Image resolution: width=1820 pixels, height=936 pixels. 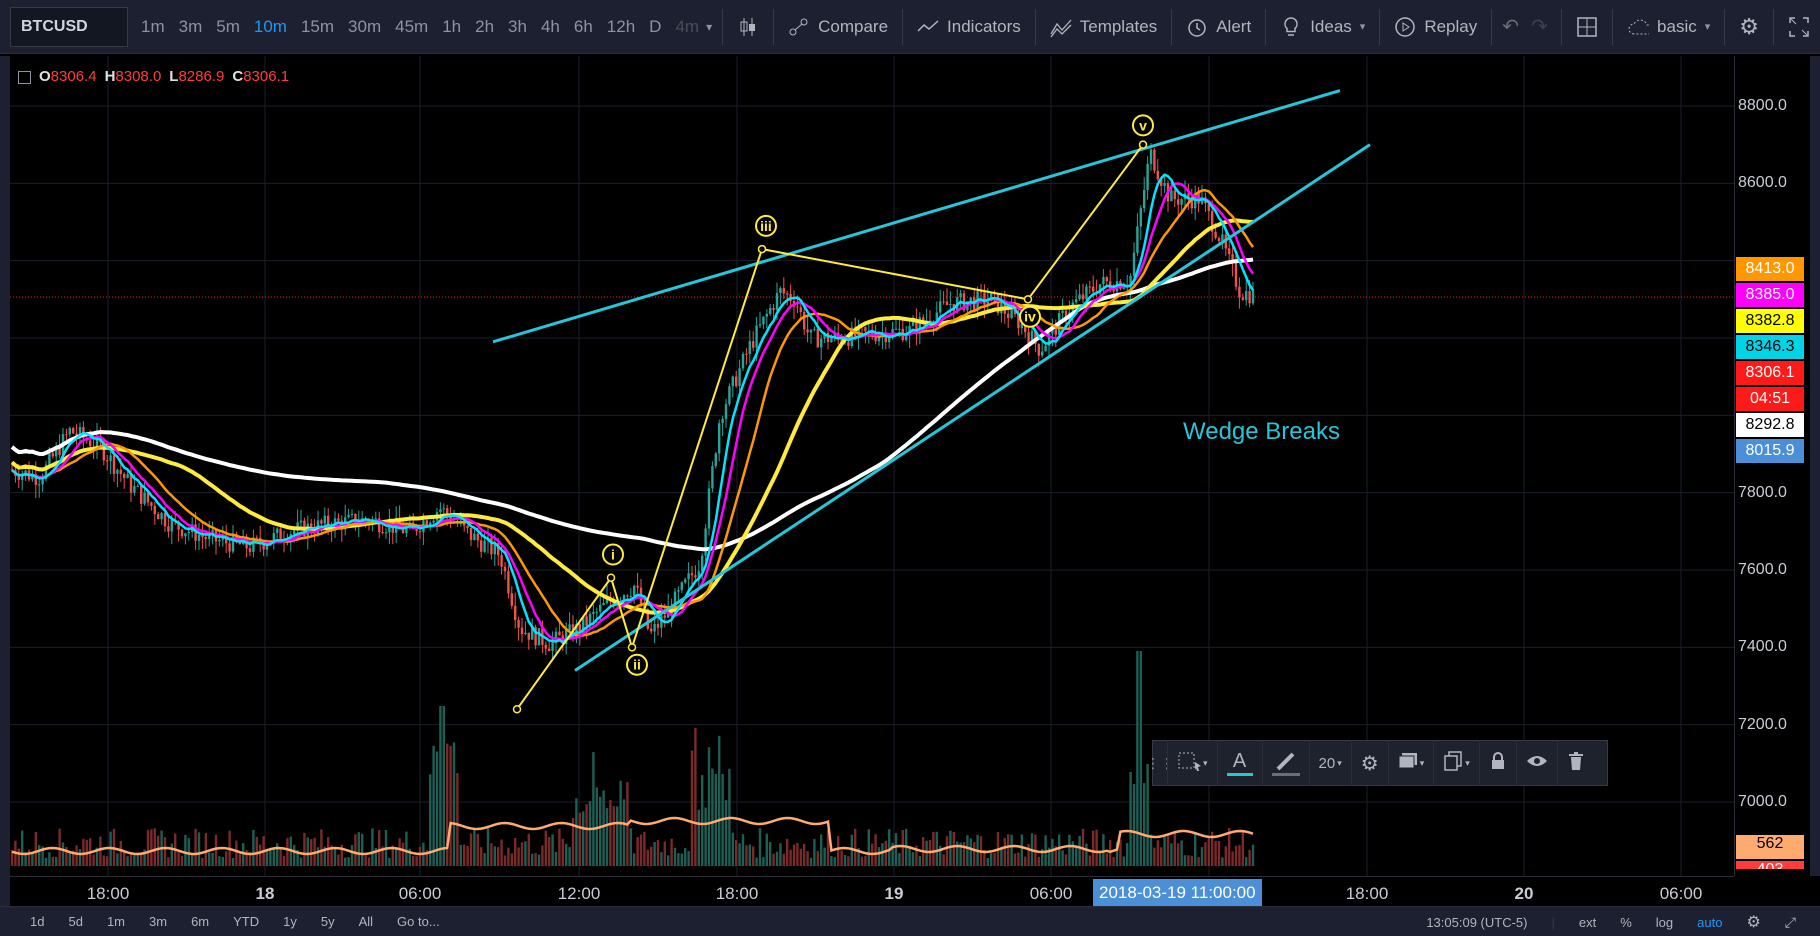 I want to click on legend-collapse-icon, so click(x=24, y=77).